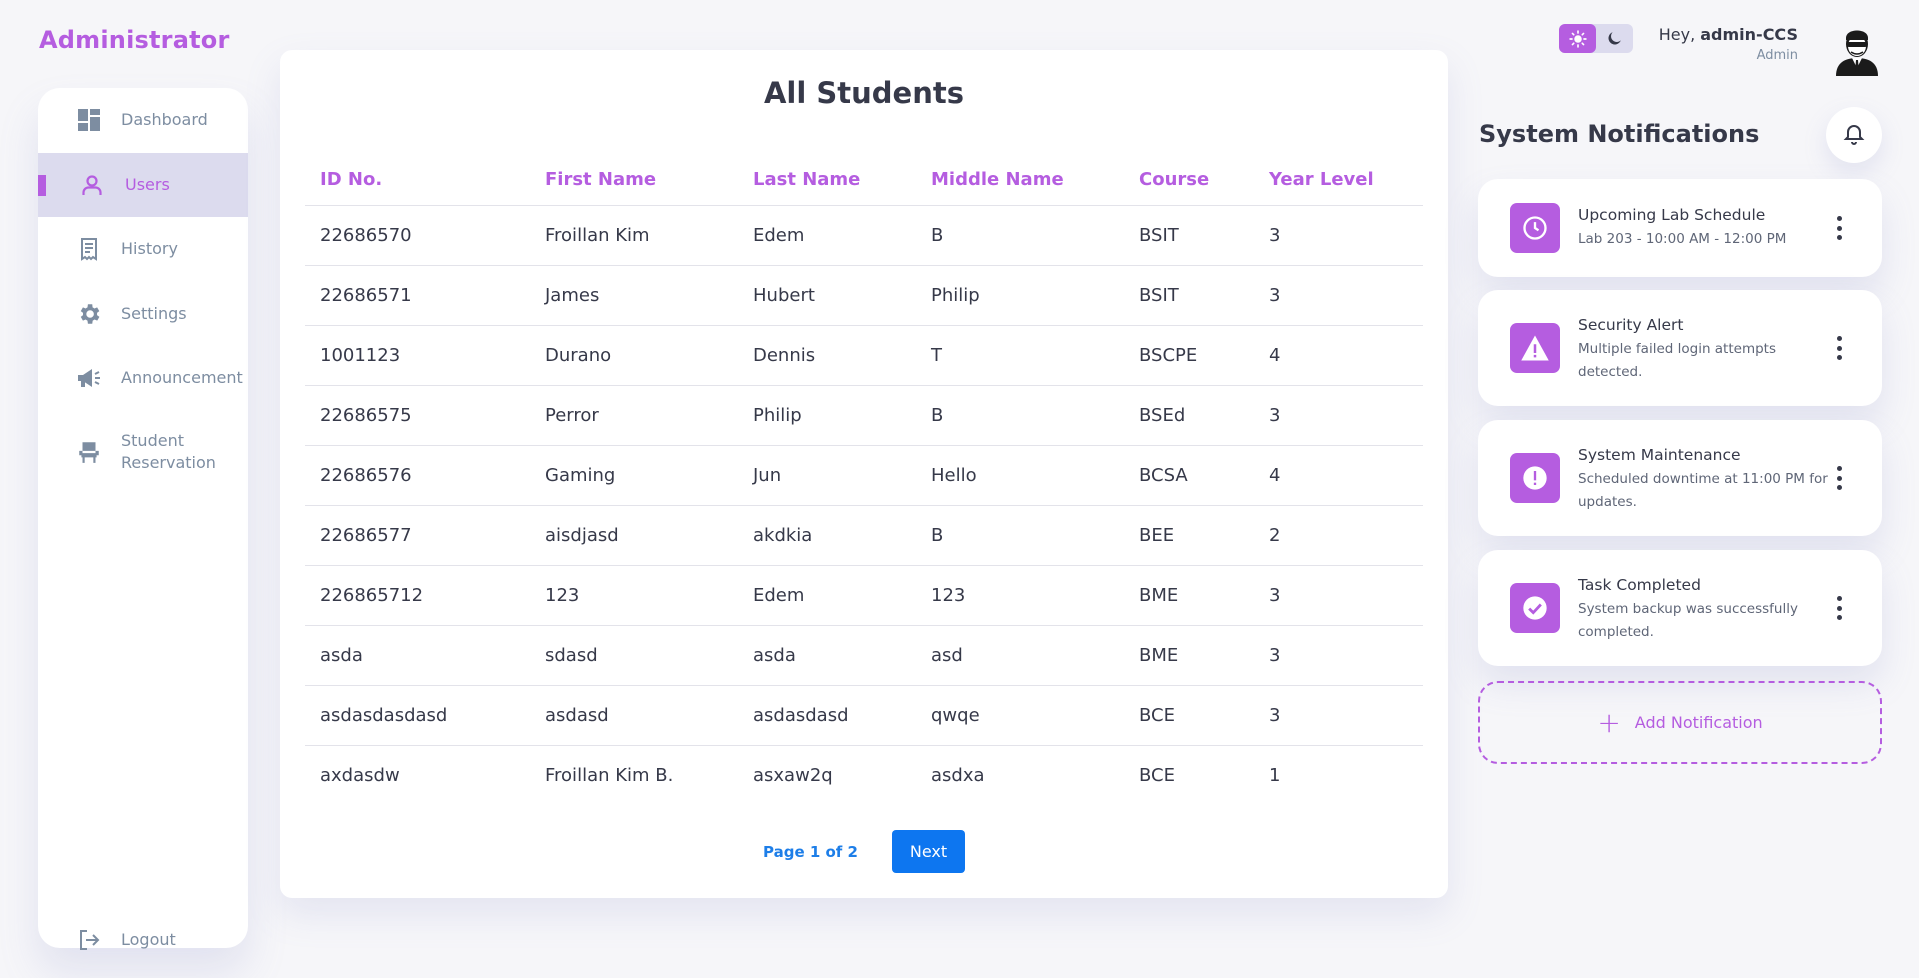  What do you see at coordinates (143, 519) in the screenshot?
I see `sidebar: Dashboard Users History Settings Announc` at bounding box center [143, 519].